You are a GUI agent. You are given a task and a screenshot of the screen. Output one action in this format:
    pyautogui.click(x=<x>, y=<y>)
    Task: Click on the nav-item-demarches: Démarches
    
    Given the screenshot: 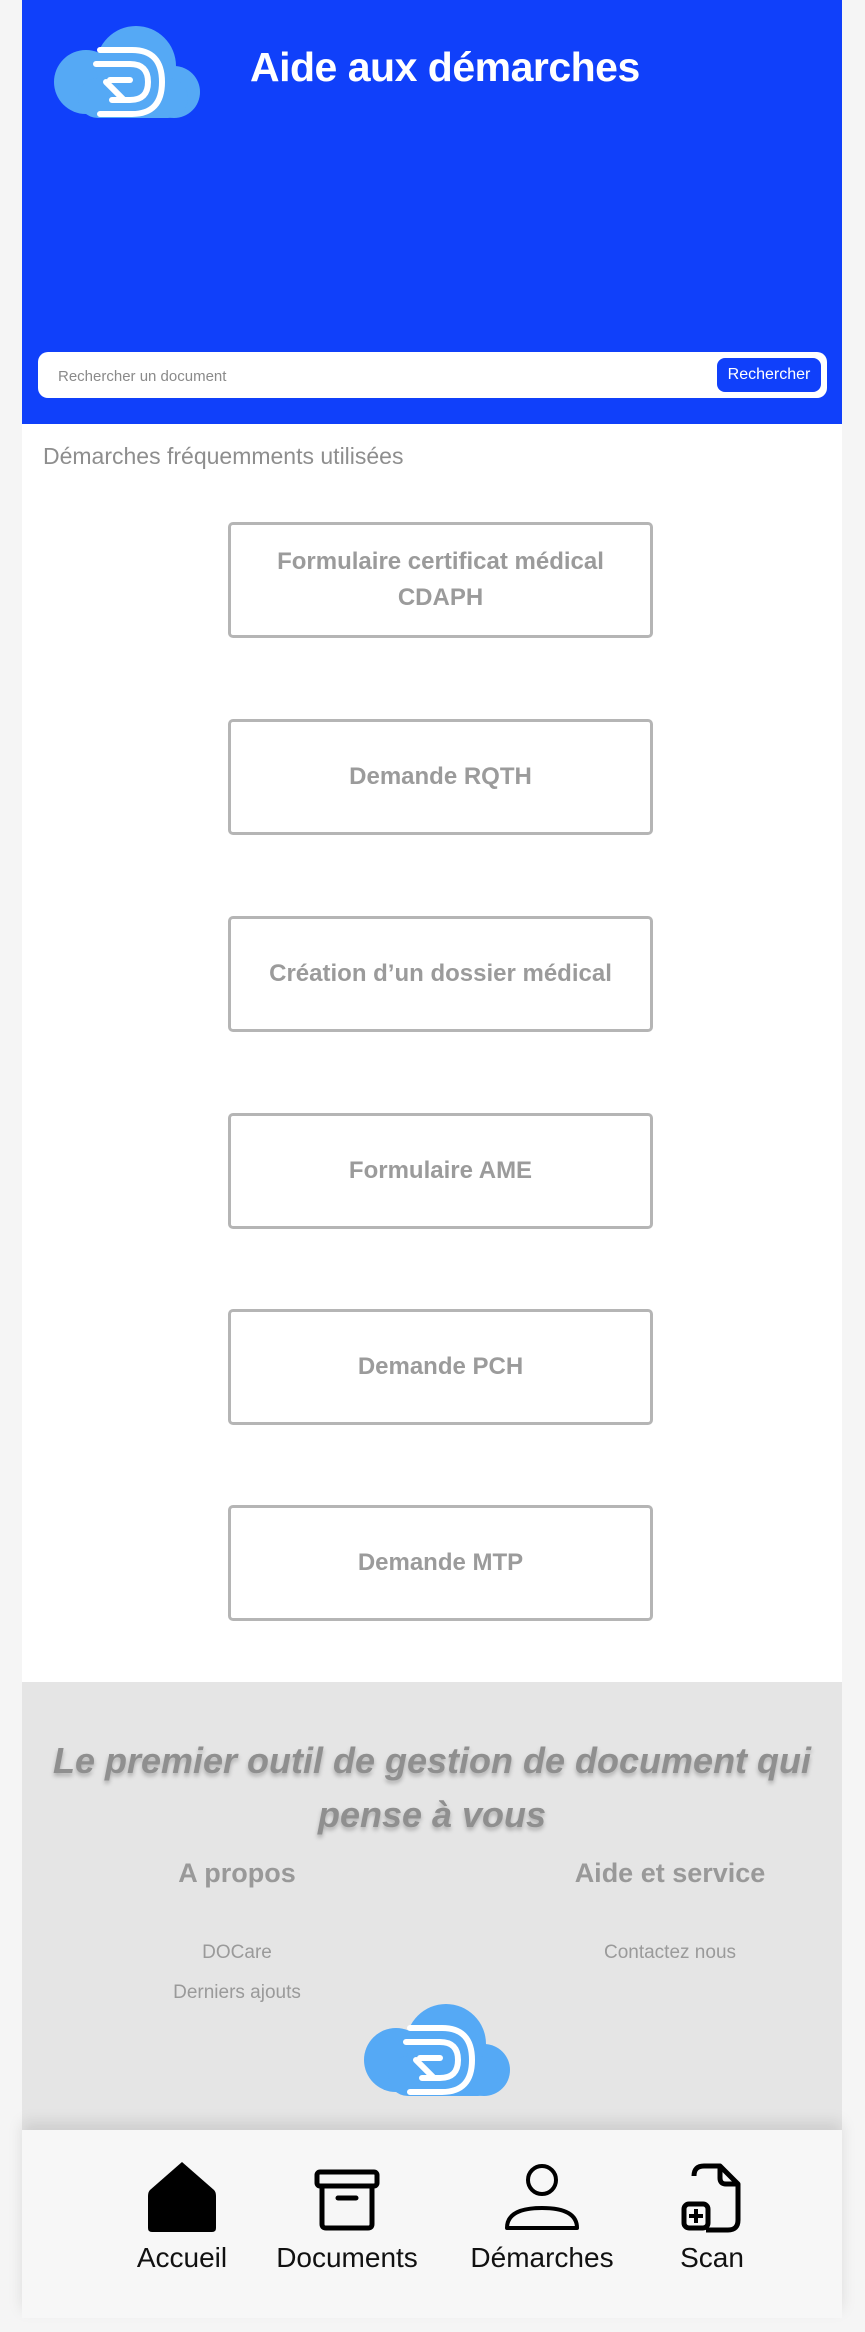 What is the action you would take?
    pyautogui.click(x=542, y=2216)
    